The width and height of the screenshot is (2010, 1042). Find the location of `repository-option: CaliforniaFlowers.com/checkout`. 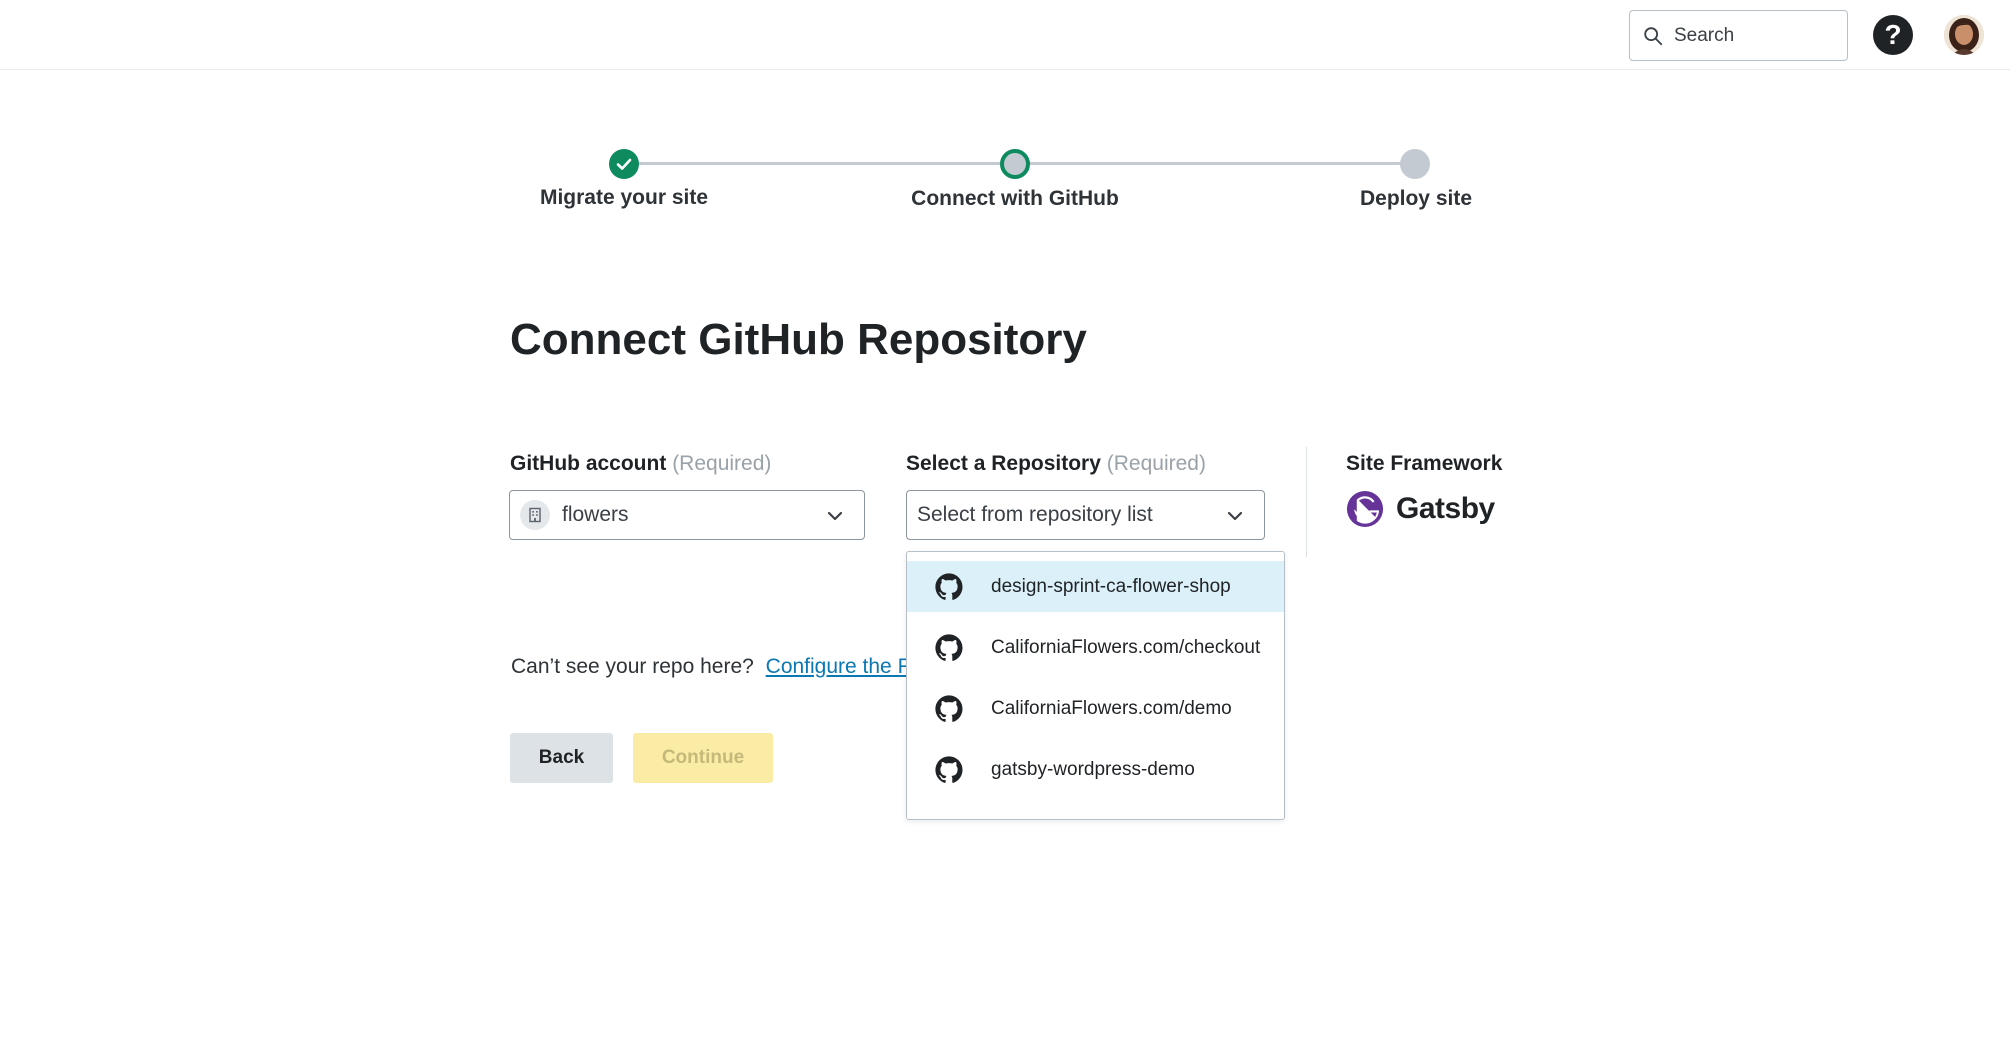

repository-option: CaliforniaFlowers.com/checkout is located at coordinates (1095, 647).